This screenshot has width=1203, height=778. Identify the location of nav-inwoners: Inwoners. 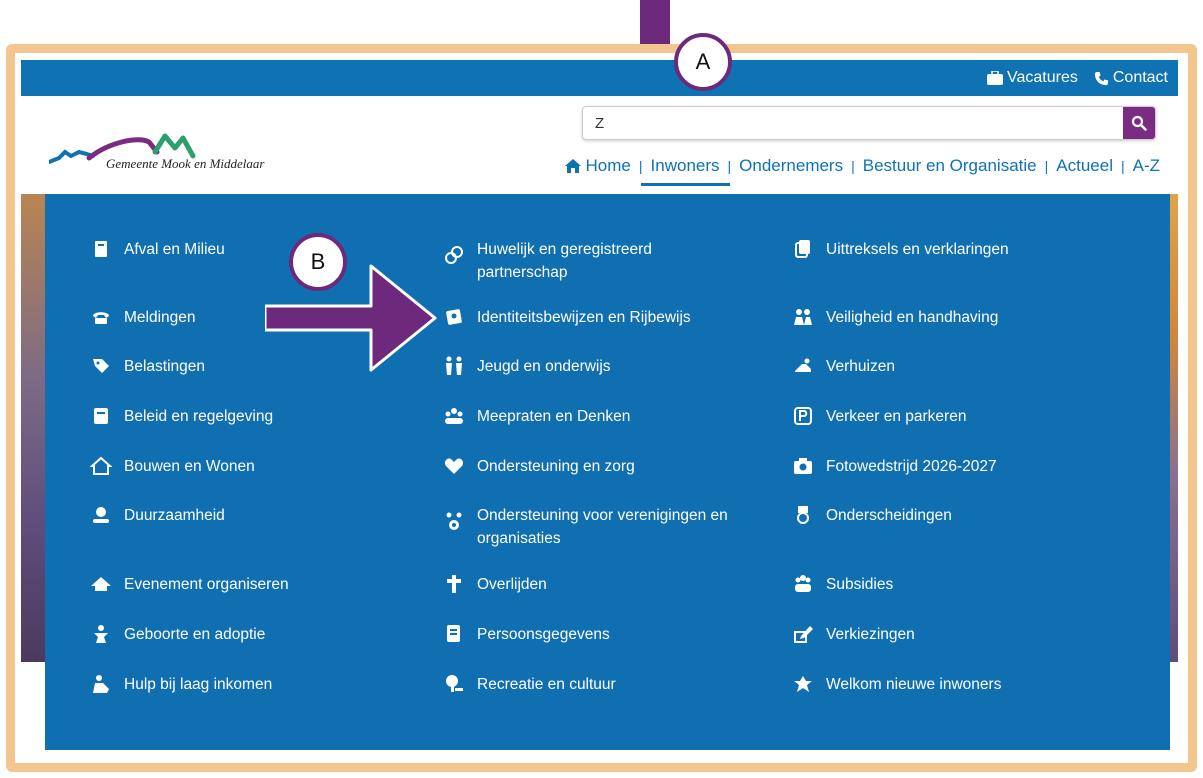
(685, 171).